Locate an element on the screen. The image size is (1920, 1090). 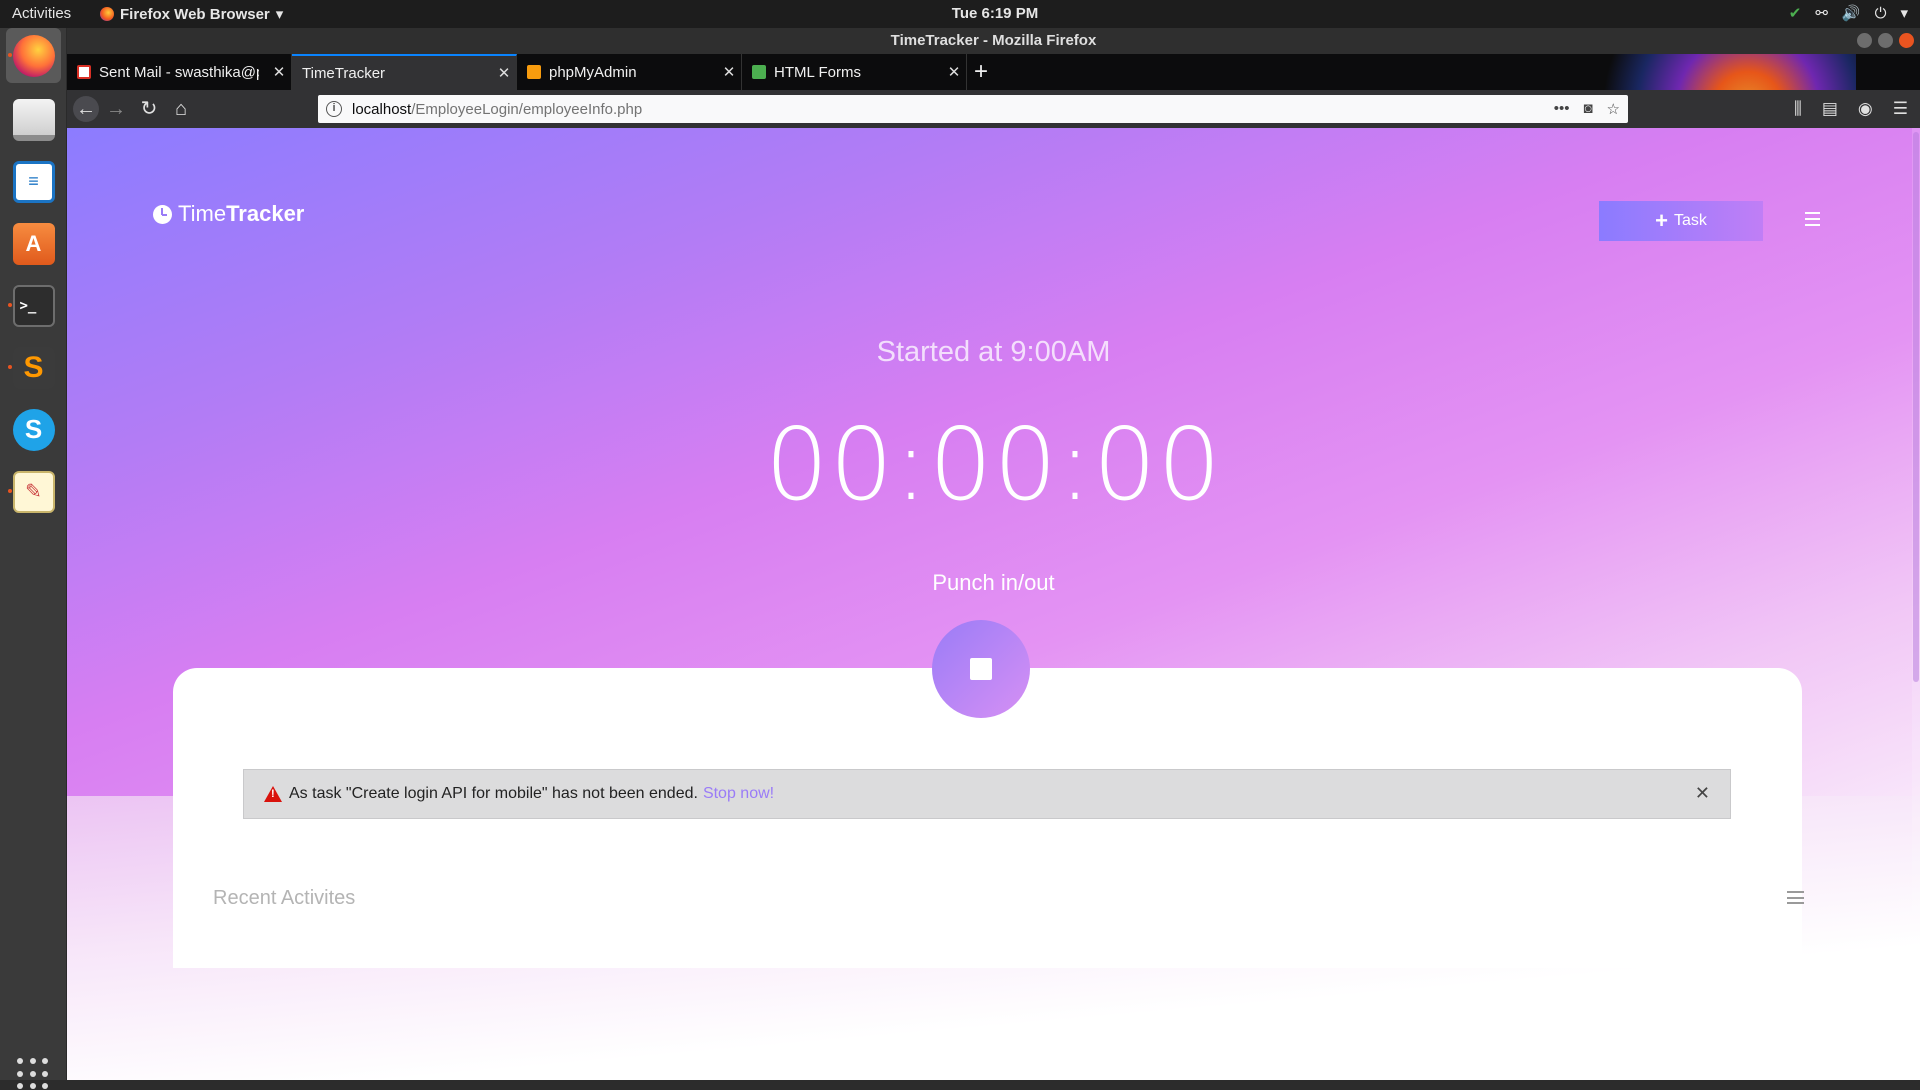
toolbar-right: ⫼ ▤ ◉ ☰ is located at coordinates (1851, 109).